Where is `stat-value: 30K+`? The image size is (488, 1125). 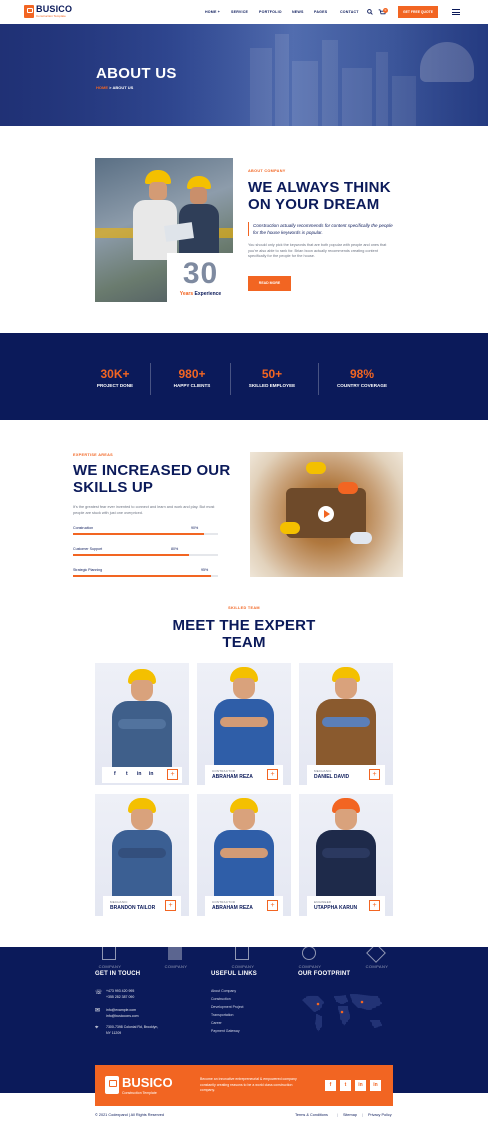 stat-value: 30K+ is located at coordinates (115, 374).